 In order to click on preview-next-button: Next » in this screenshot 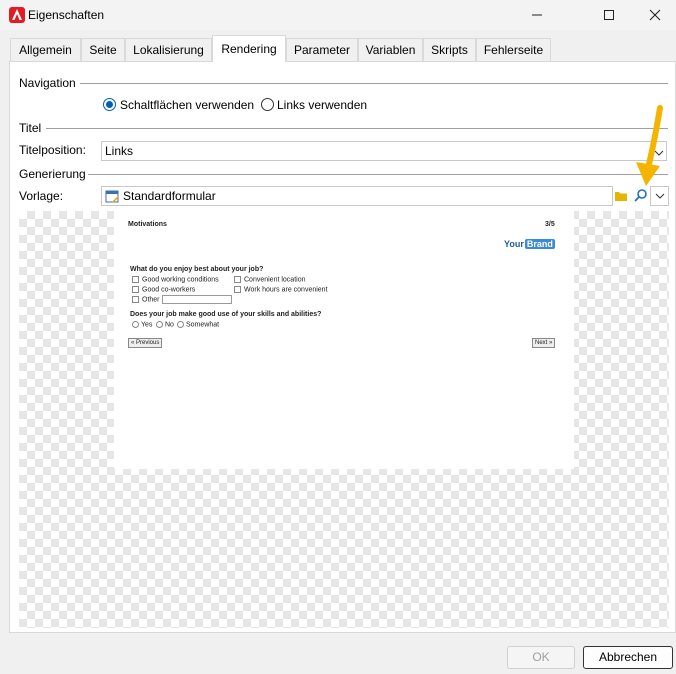, I will do `click(544, 343)`.